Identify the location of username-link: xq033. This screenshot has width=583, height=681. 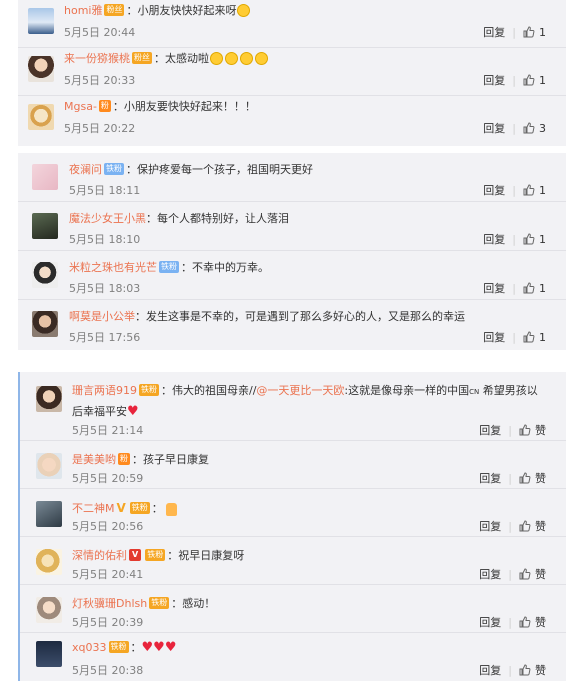
(89, 647).